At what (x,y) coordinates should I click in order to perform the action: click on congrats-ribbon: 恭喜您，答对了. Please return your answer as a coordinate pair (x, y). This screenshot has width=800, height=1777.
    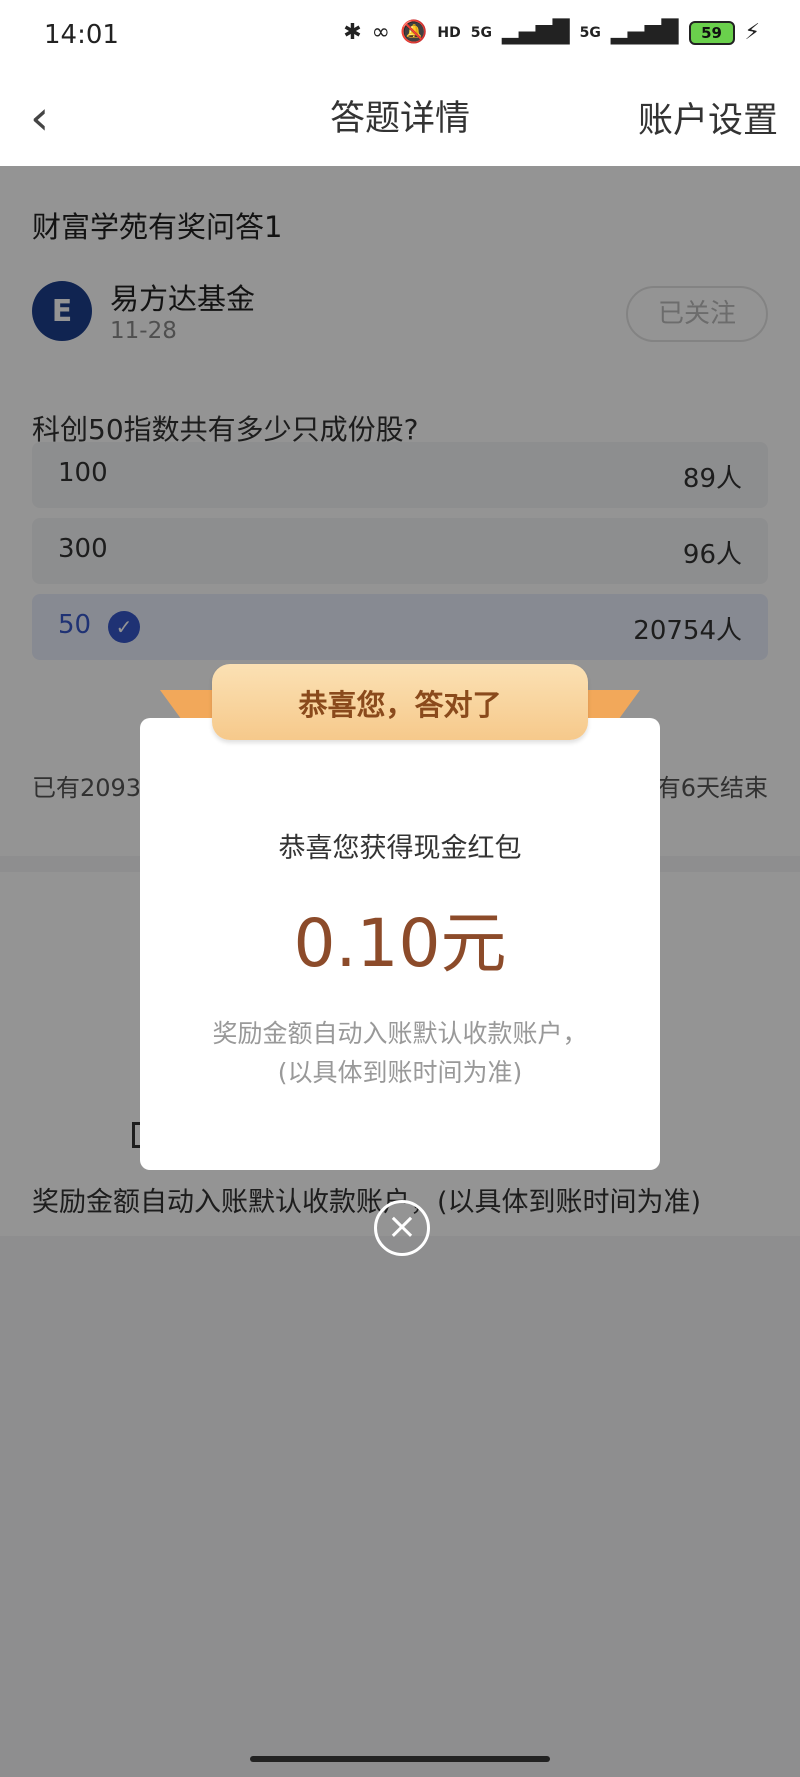
    Looking at the image, I should click on (400, 702).